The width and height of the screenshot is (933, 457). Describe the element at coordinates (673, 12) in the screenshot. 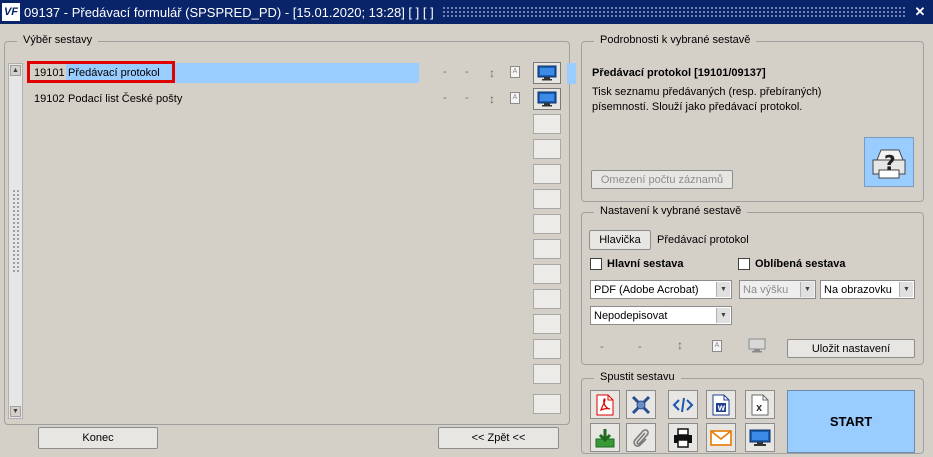

I see `title-bar-drag-area` at that location.